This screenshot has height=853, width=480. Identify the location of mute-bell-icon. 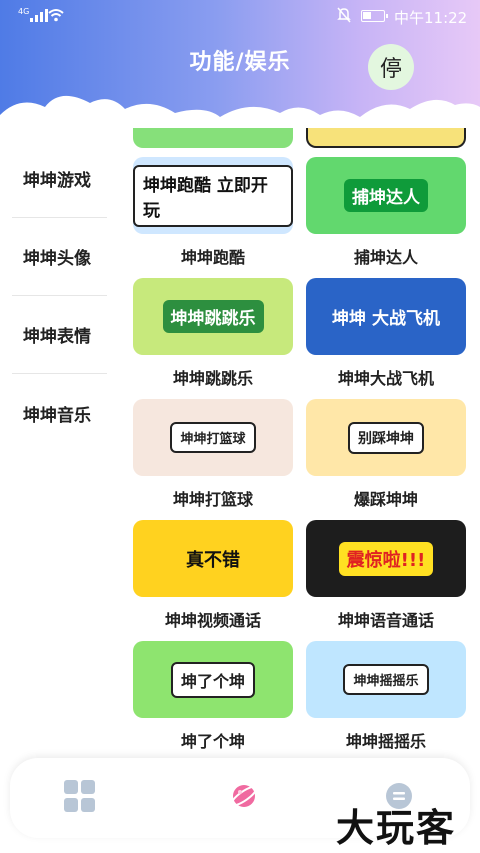
(344, 17).